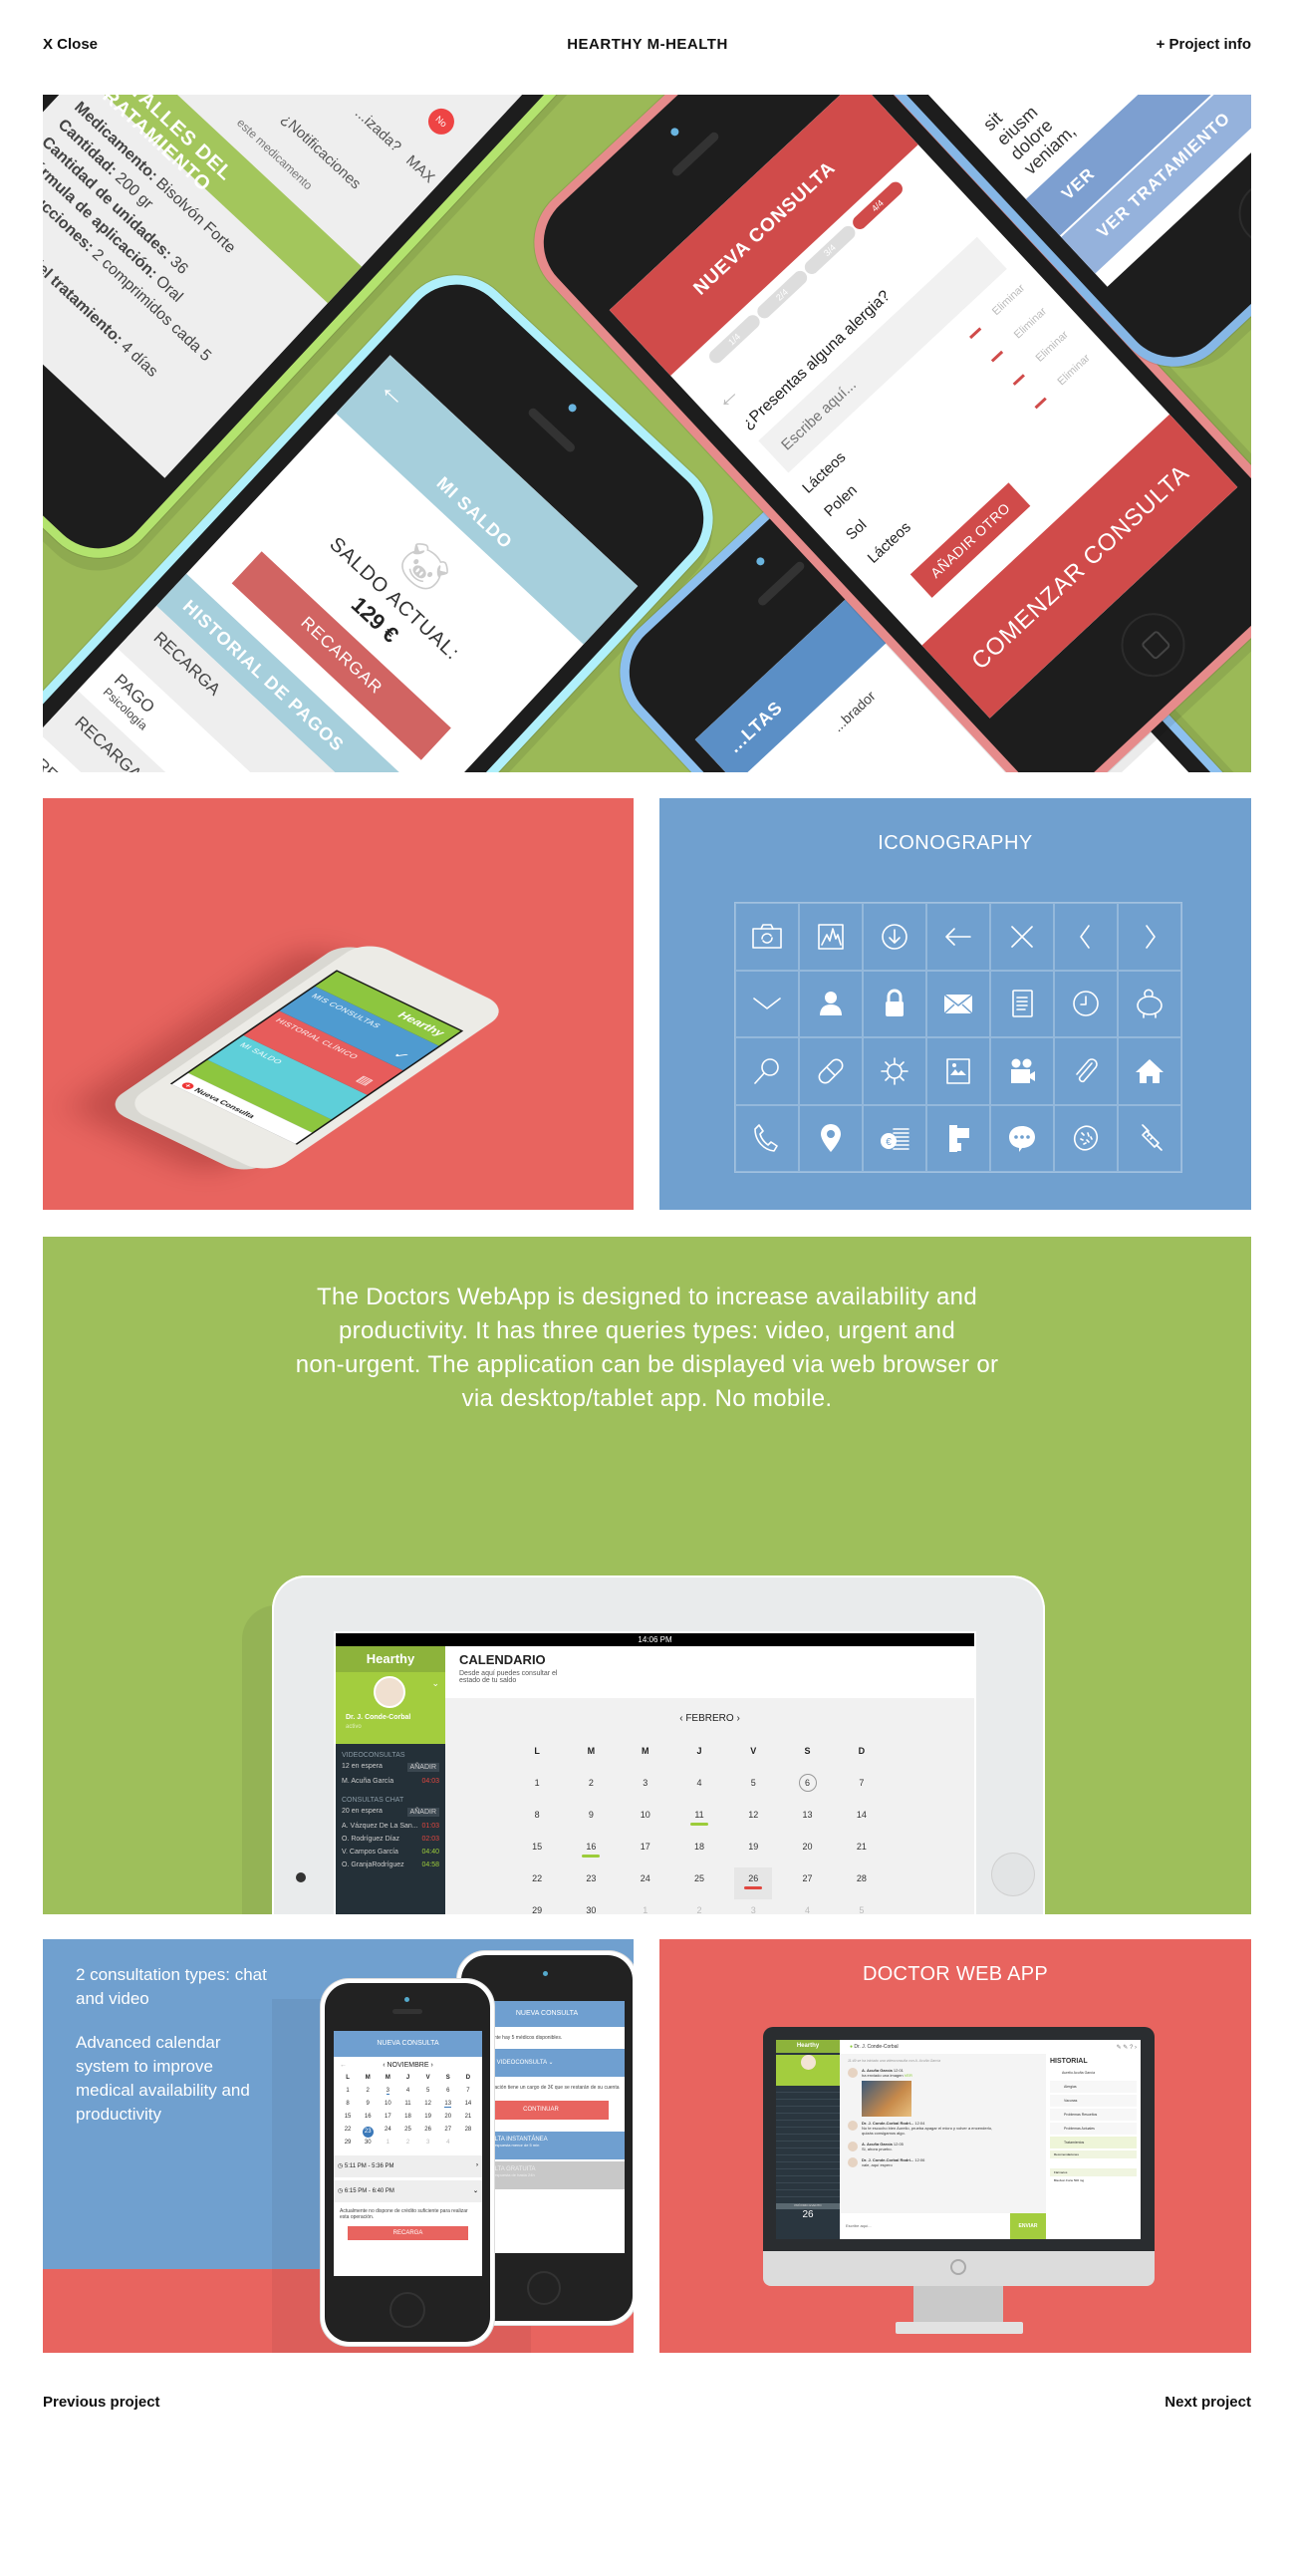 The width and height of the screenshot is (1295, 2576). What do you see at coordinates (1204, 44) in the screenshot?
I see `project-info-link: + Project info` at bounding box center [1204, 44].